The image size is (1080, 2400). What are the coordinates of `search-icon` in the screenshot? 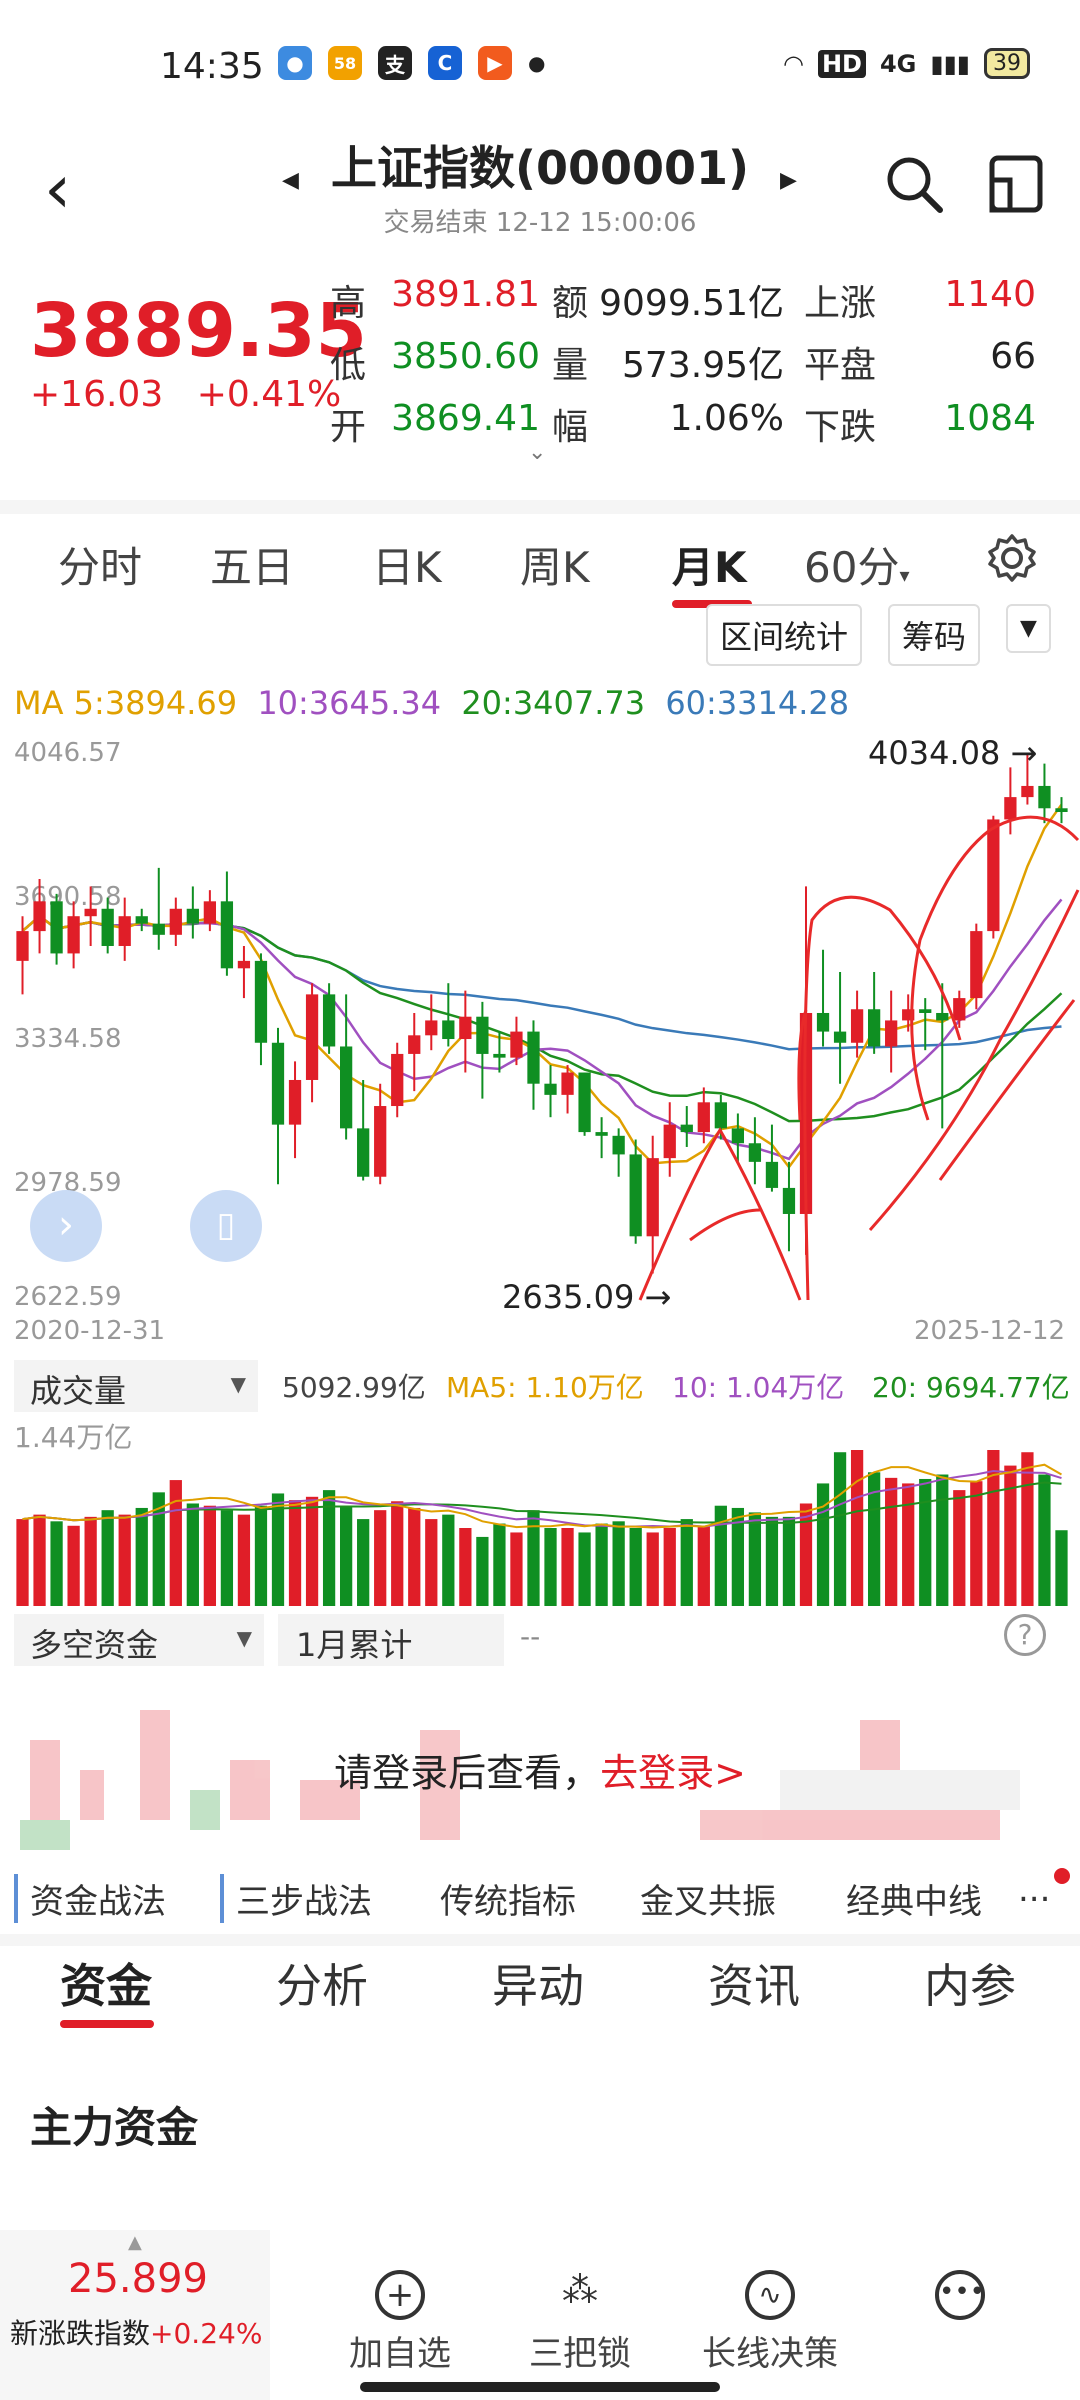 It's located at (914, 184).